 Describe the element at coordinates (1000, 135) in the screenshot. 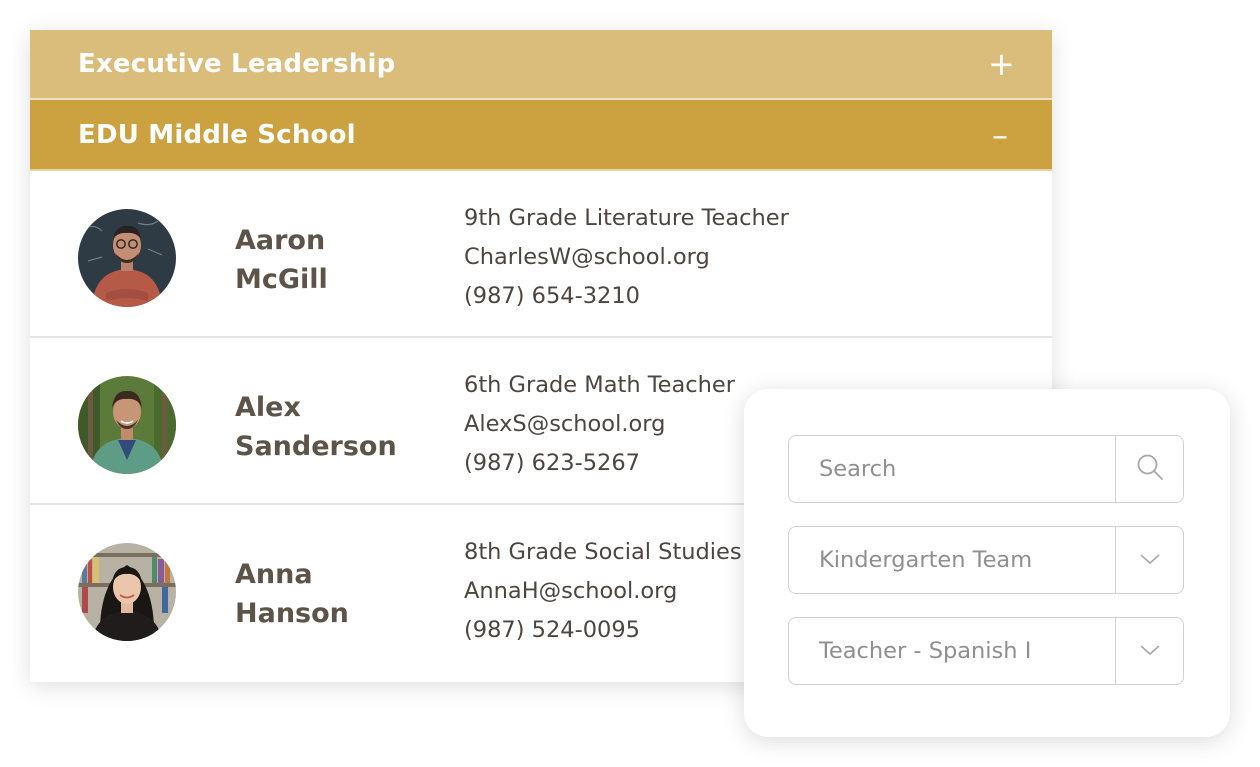

I see `collapse-icon: –` at that location.